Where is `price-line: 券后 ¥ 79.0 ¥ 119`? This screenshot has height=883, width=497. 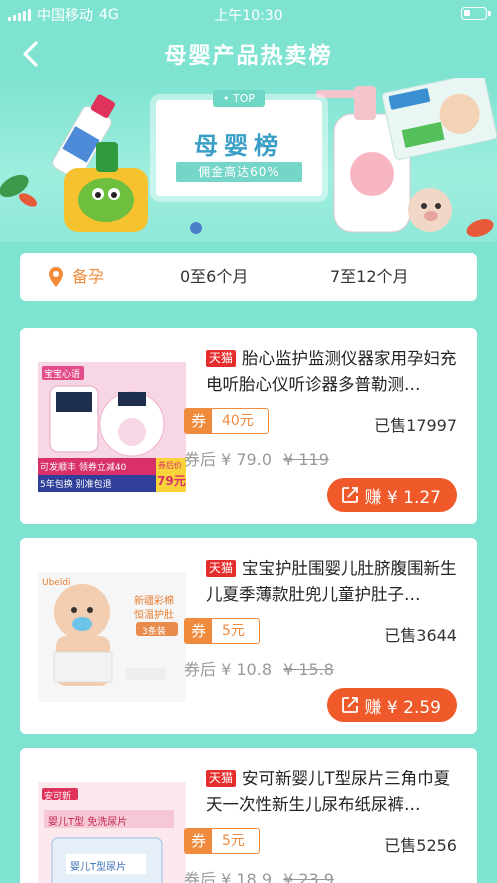
price-line: 券后 ¥ 79.0 ¥ 119 is located at coordinates (256, 458).